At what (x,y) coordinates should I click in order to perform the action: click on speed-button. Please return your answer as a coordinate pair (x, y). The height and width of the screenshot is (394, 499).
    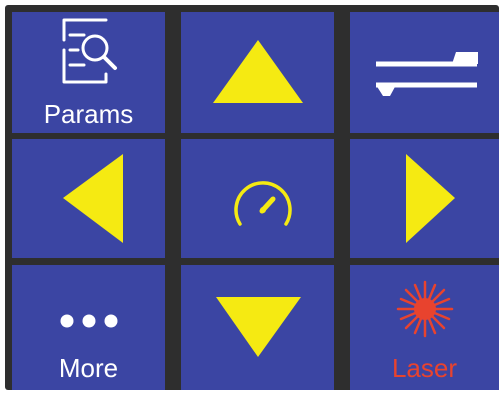
    Looking at the image, I should click on (257, 198).